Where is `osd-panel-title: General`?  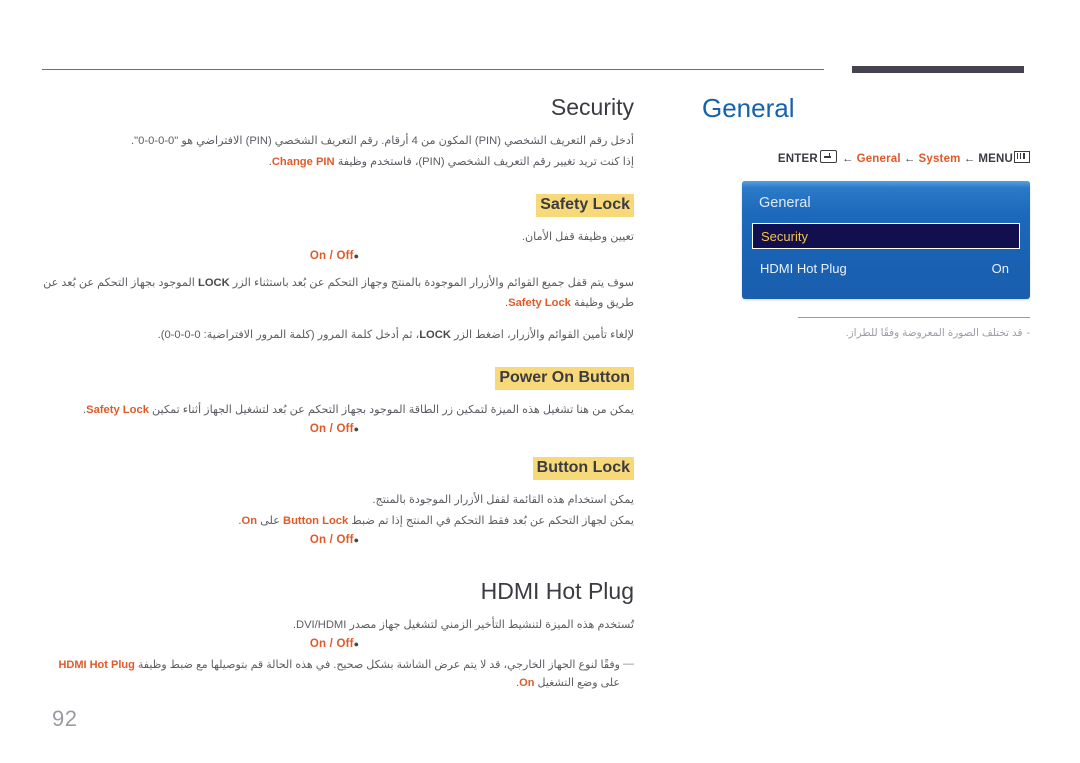 osd-panel-title: General is located at coordinates (785, 203).